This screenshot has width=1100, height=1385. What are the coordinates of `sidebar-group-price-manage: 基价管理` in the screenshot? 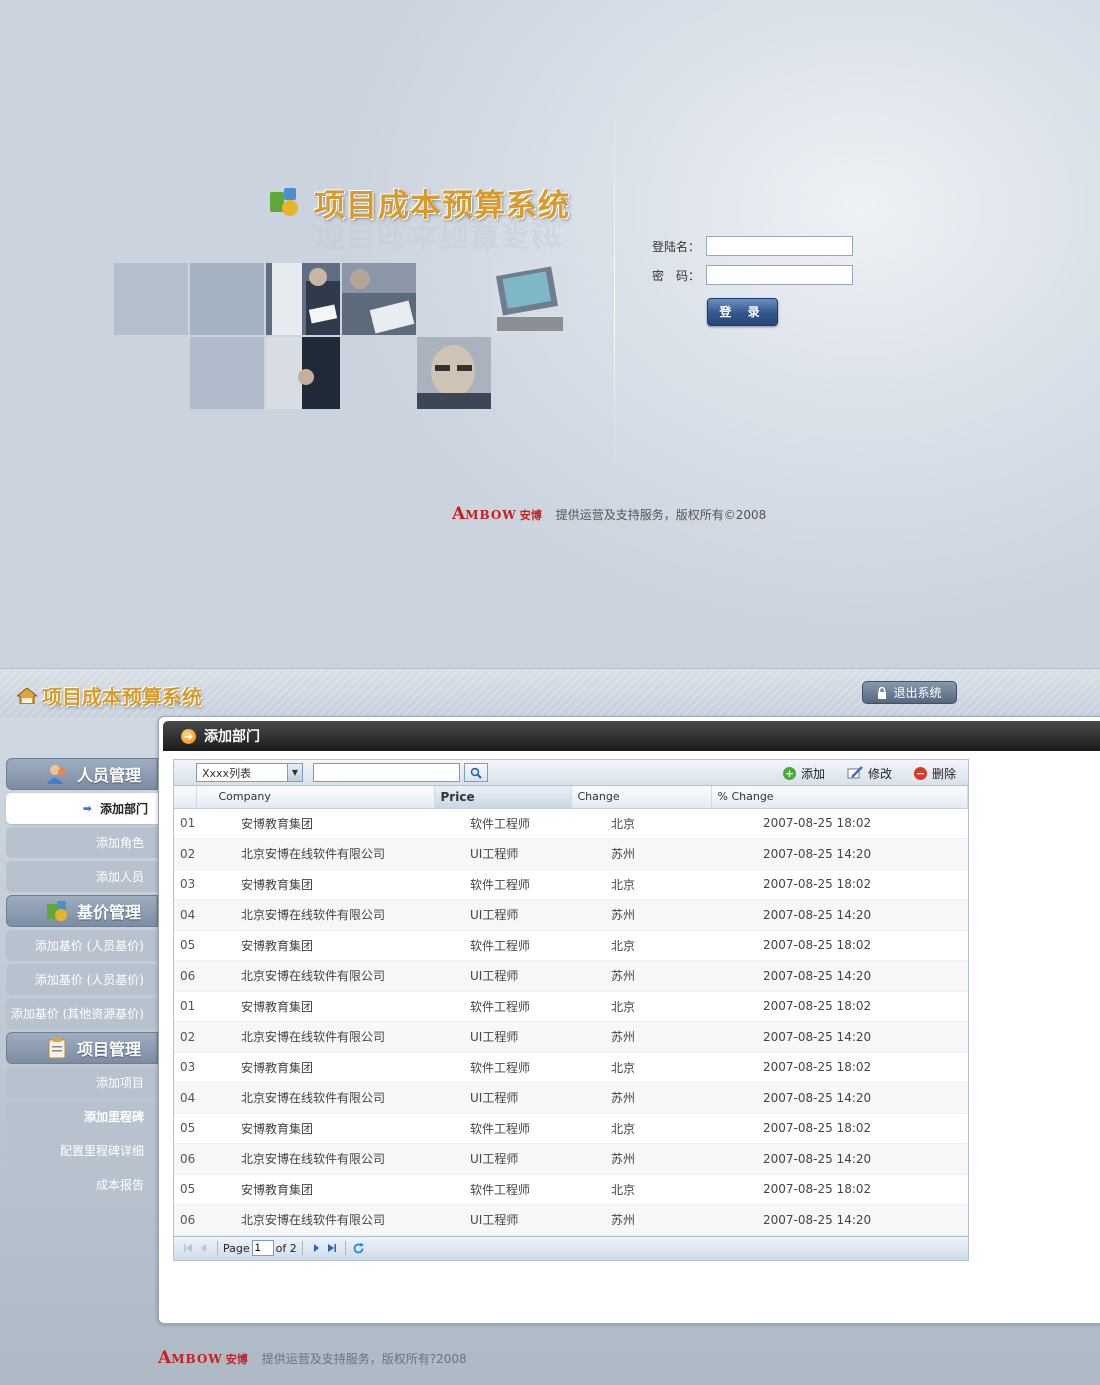 It's located at (82, 911).